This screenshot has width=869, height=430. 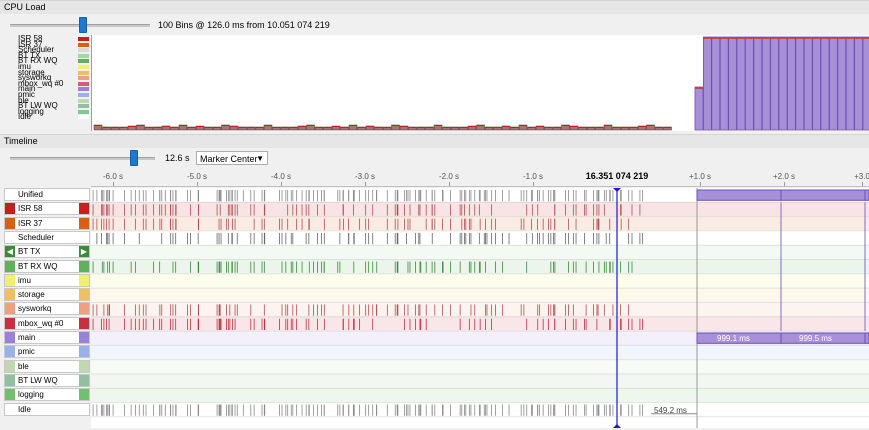 I want to click on row-label-idle: Idle, so click(x=47, y=409).